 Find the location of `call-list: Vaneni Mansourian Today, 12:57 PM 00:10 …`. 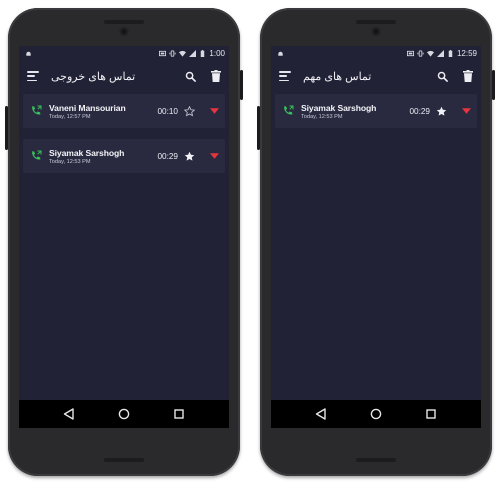

call-list: Vaneni Mansourian Today, 12:57 PM 00:10 … is located at coordinates (124, 139).